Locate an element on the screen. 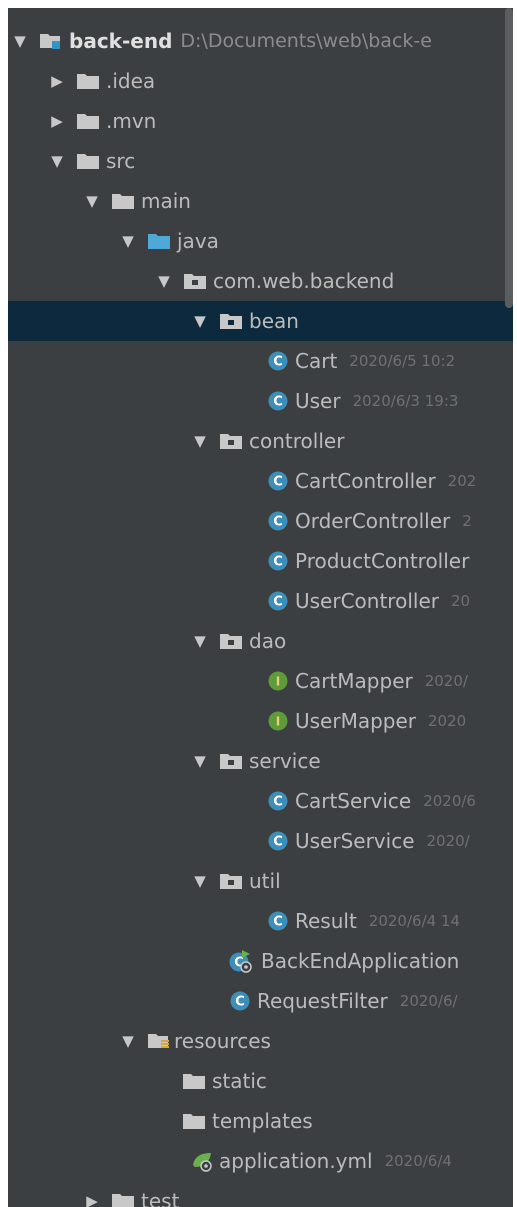 This screenshot has width=517, height=1207. folder-label: java is located at coordinates (198, 241).